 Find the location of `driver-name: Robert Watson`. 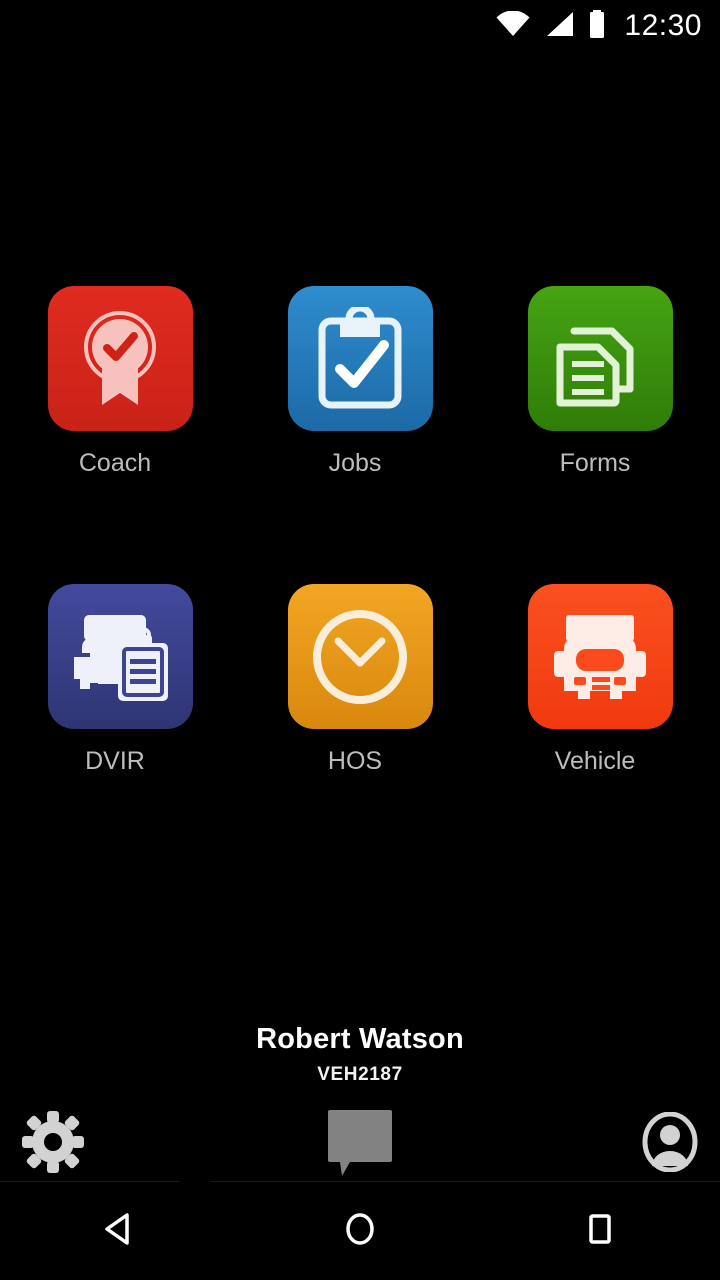

driver-name: Robert Watson is located at coordinates (360, 1039).